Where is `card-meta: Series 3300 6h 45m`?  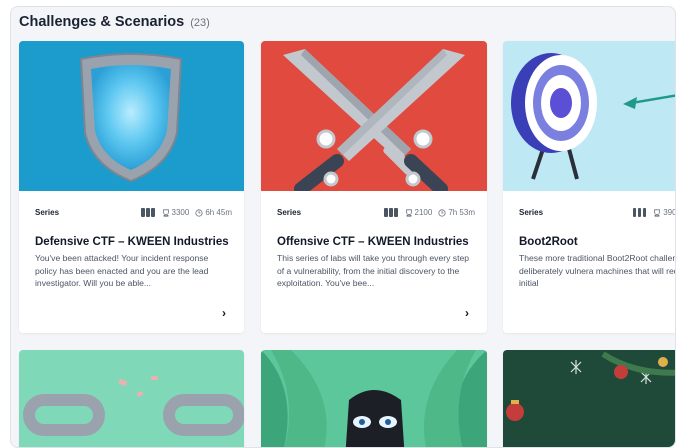
card-meta: Series 3300 6h 45m is located at coordinates (133, 212).